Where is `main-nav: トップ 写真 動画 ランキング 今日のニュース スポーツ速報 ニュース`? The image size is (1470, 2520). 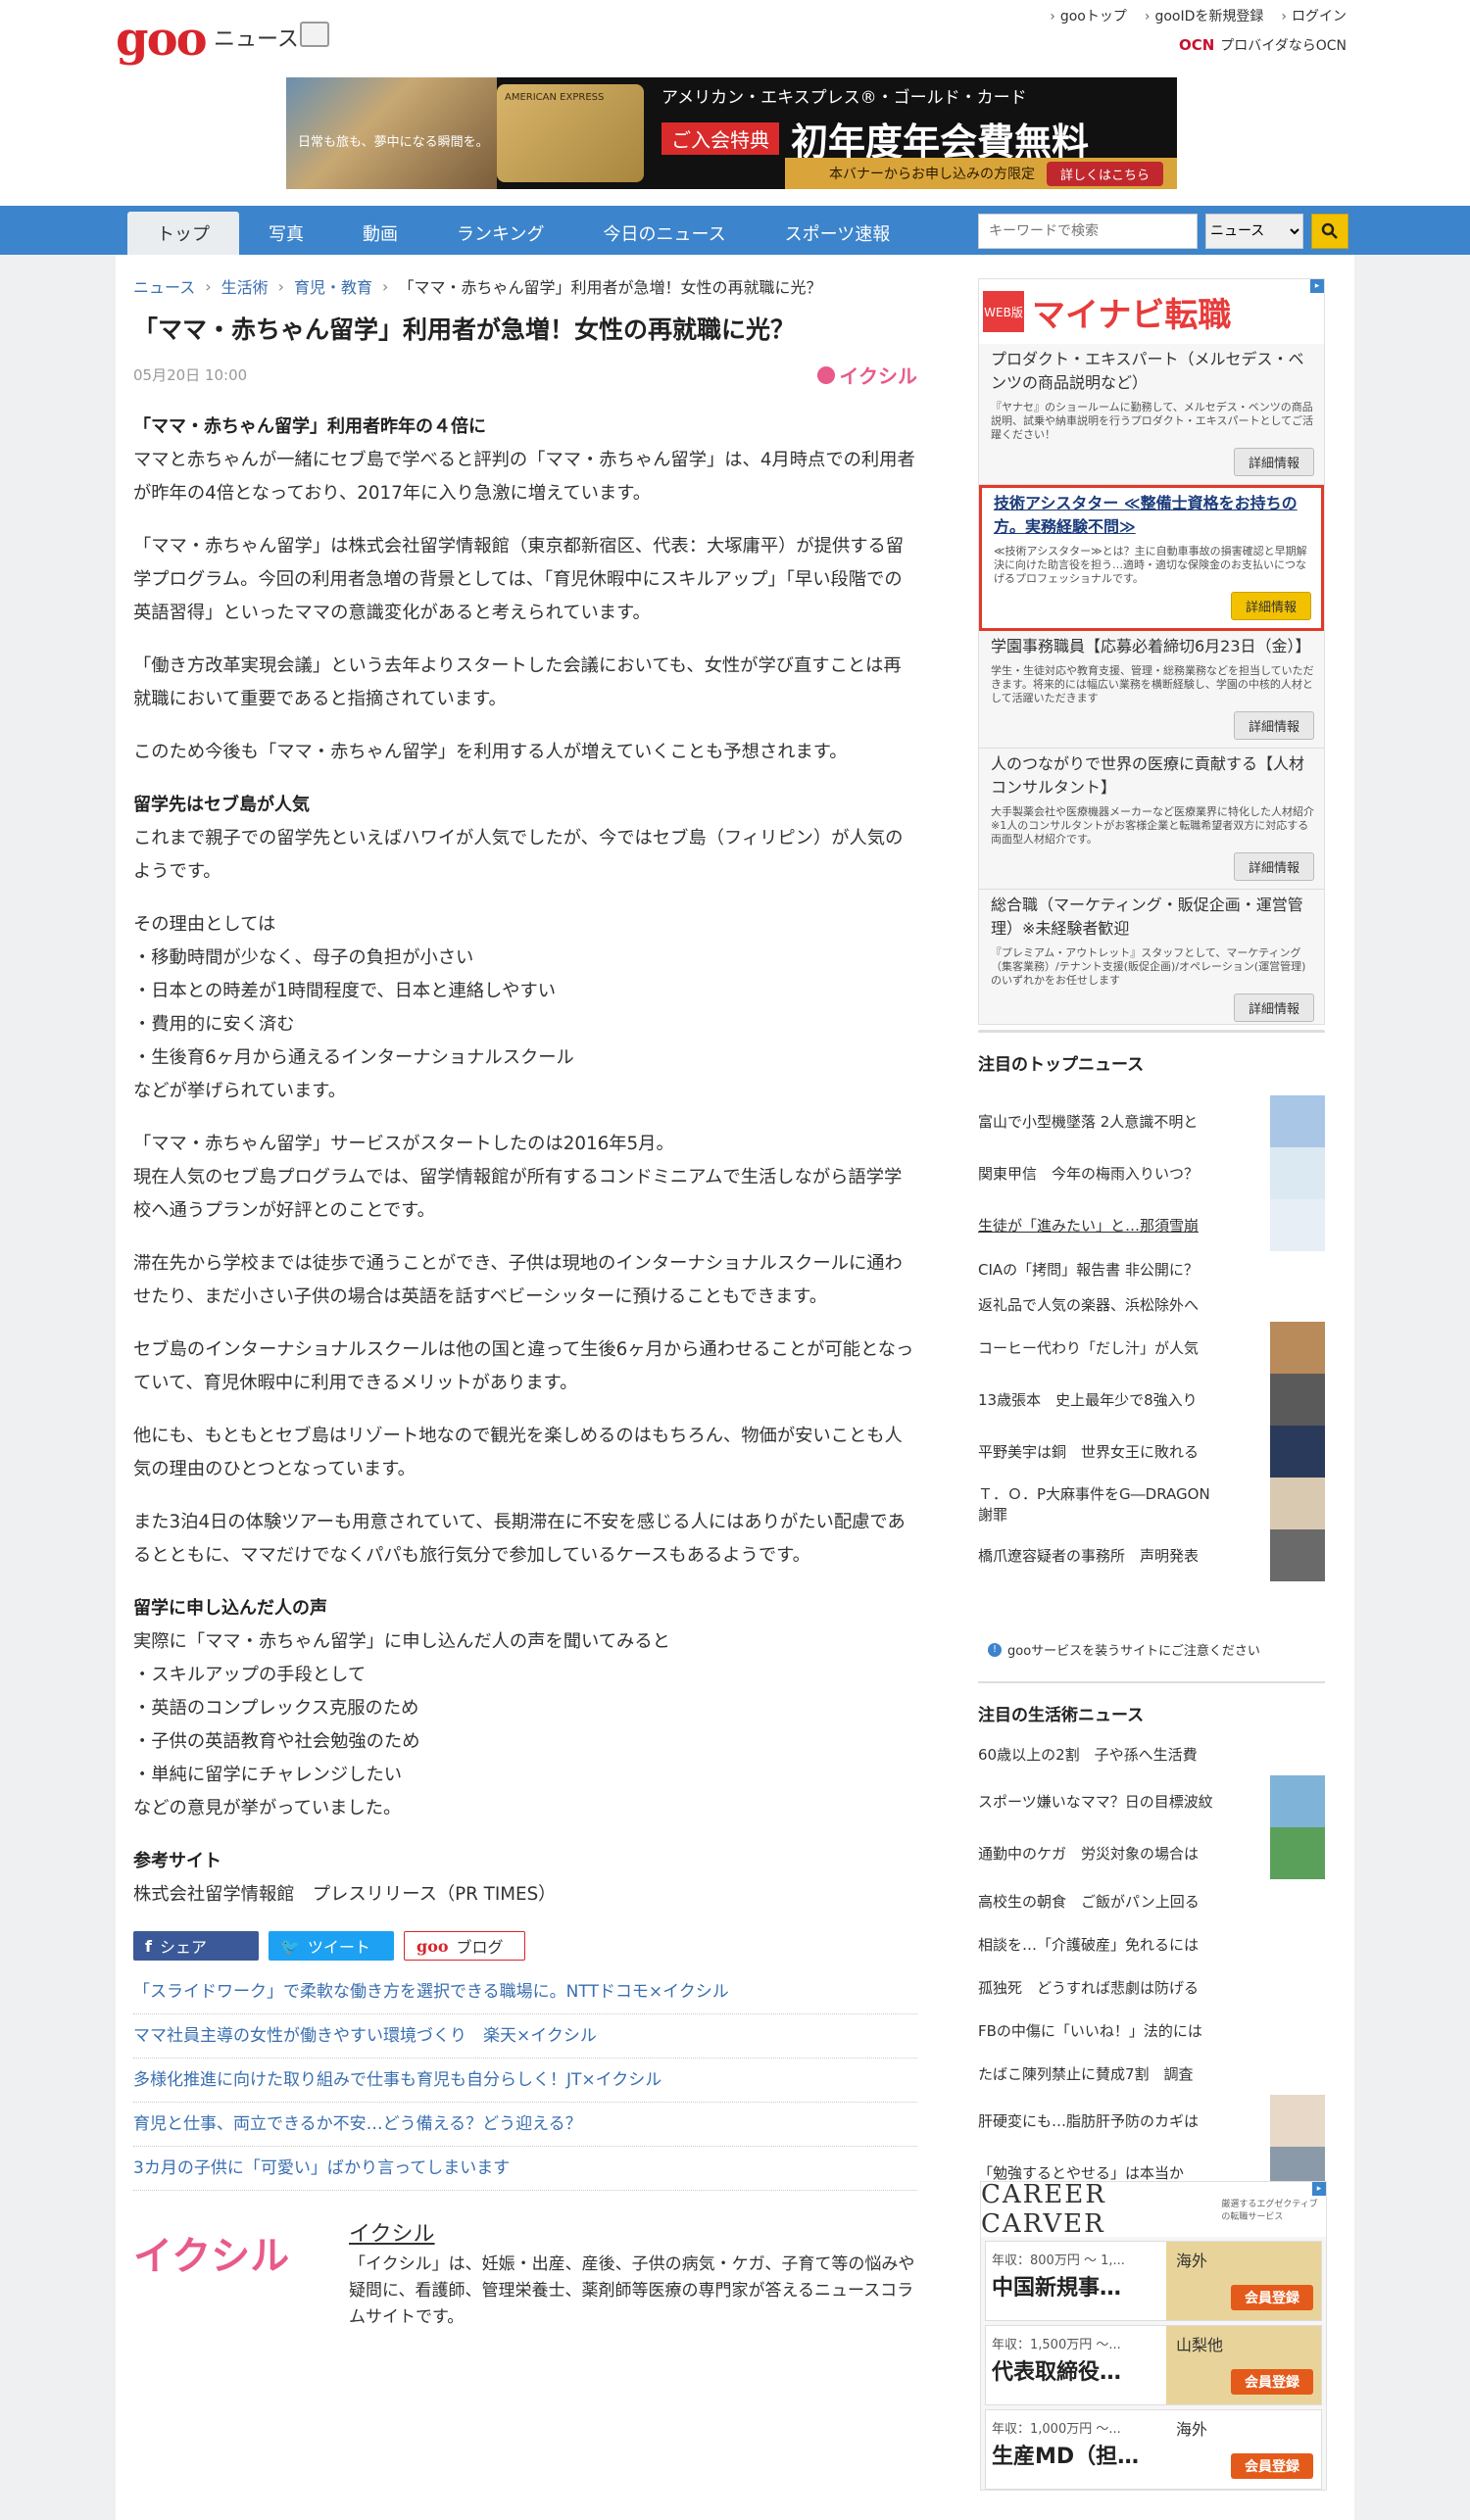 main-nav: トップ 写真 動画 ランキング 今日のニュース スポーツ速報 ニュース is located at coordinates (735, 230).